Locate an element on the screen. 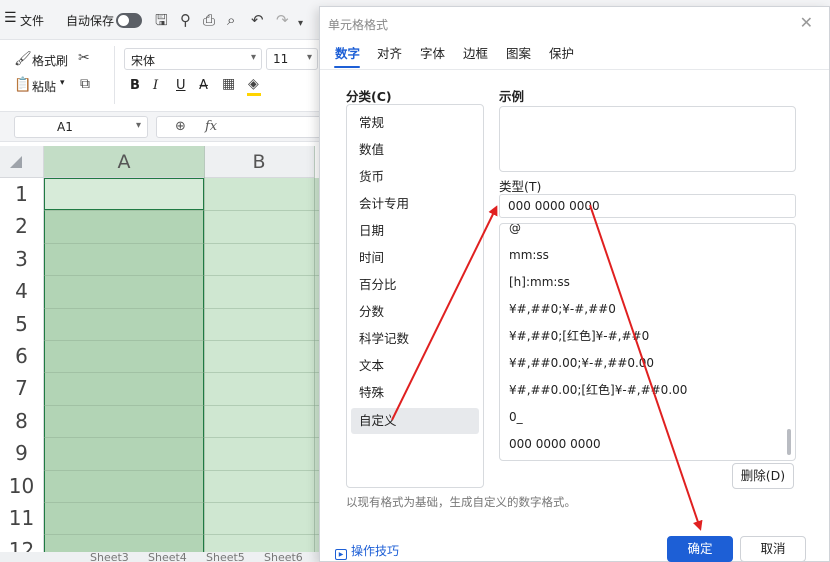 The width and height of the screenshot is (830, 562). column-header-b: B is located at coordinates (259, 162).